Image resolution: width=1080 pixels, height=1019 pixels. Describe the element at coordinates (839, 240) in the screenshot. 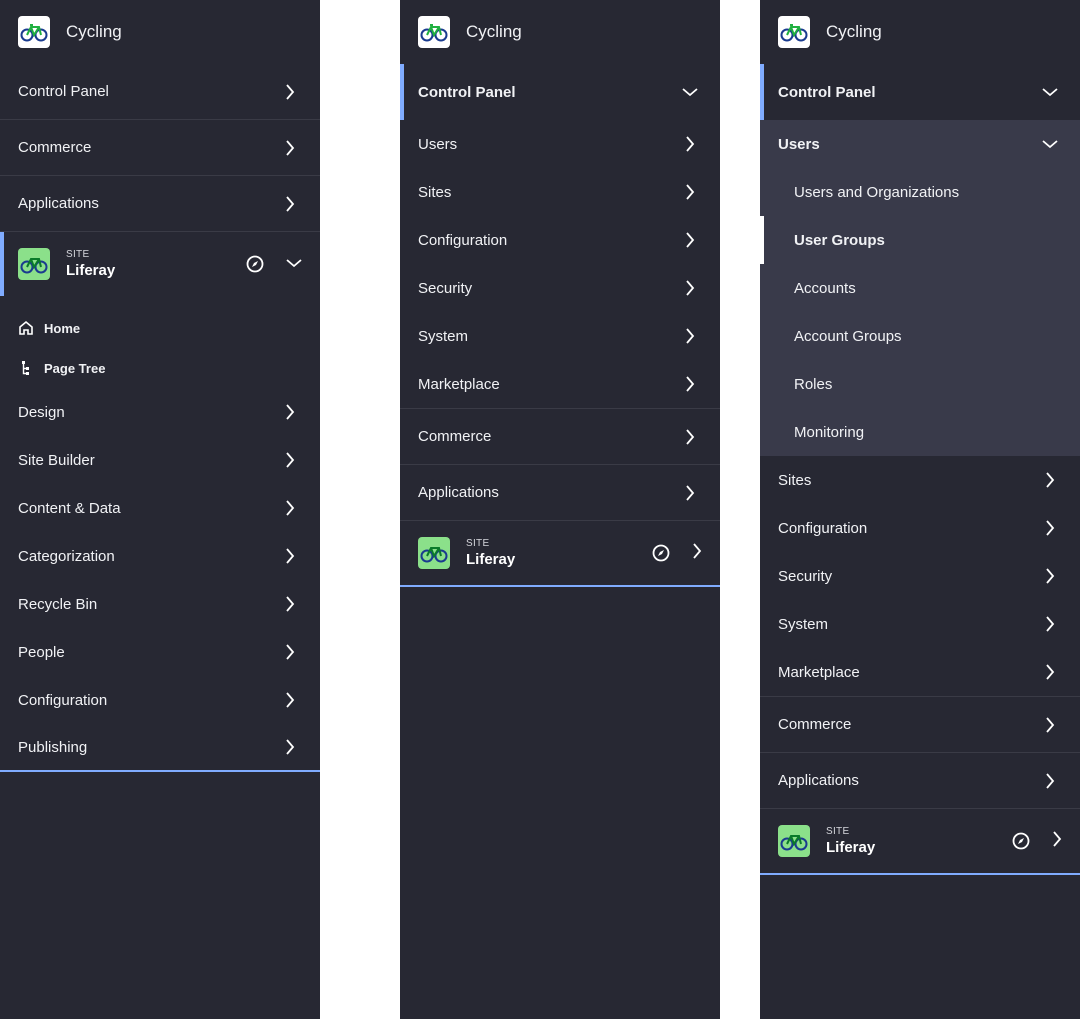

I see `nav-item-label: User Groups` at that location.